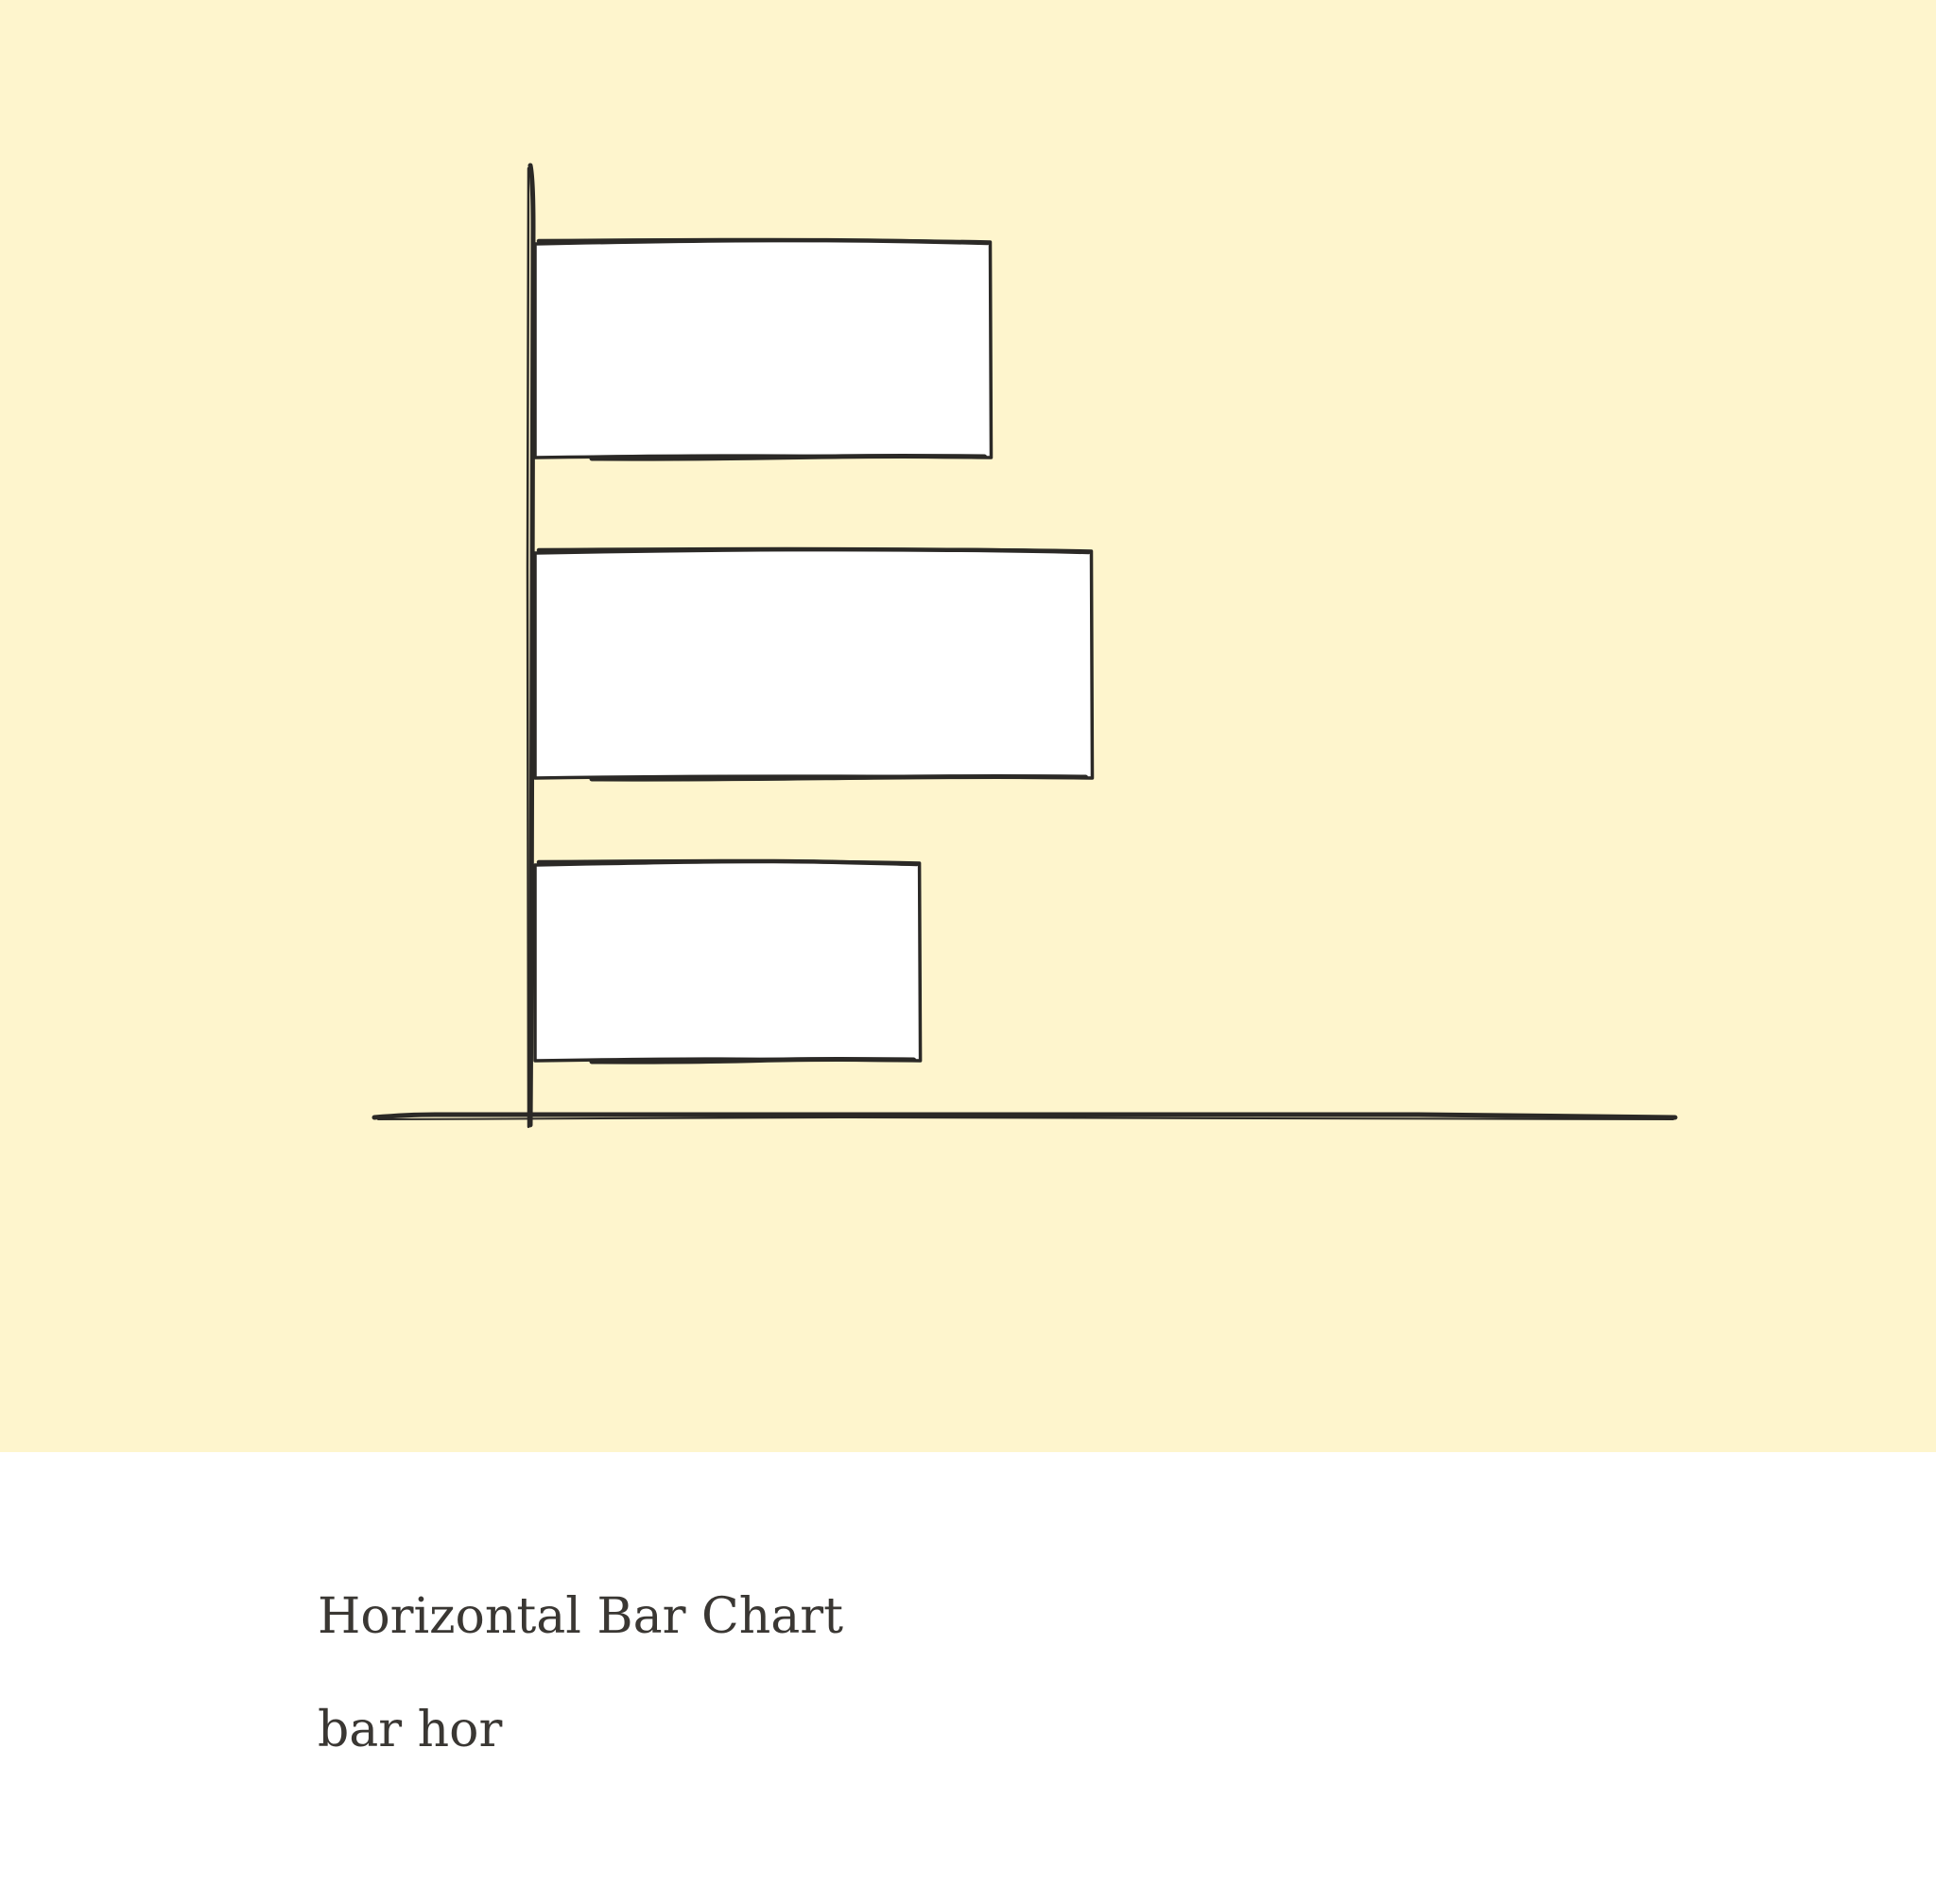  What do you see at coordinates (581, 1617) in the screenshot?
I see `card-title: Horizontal Bar Chart` at bounding box center [581, 1617].